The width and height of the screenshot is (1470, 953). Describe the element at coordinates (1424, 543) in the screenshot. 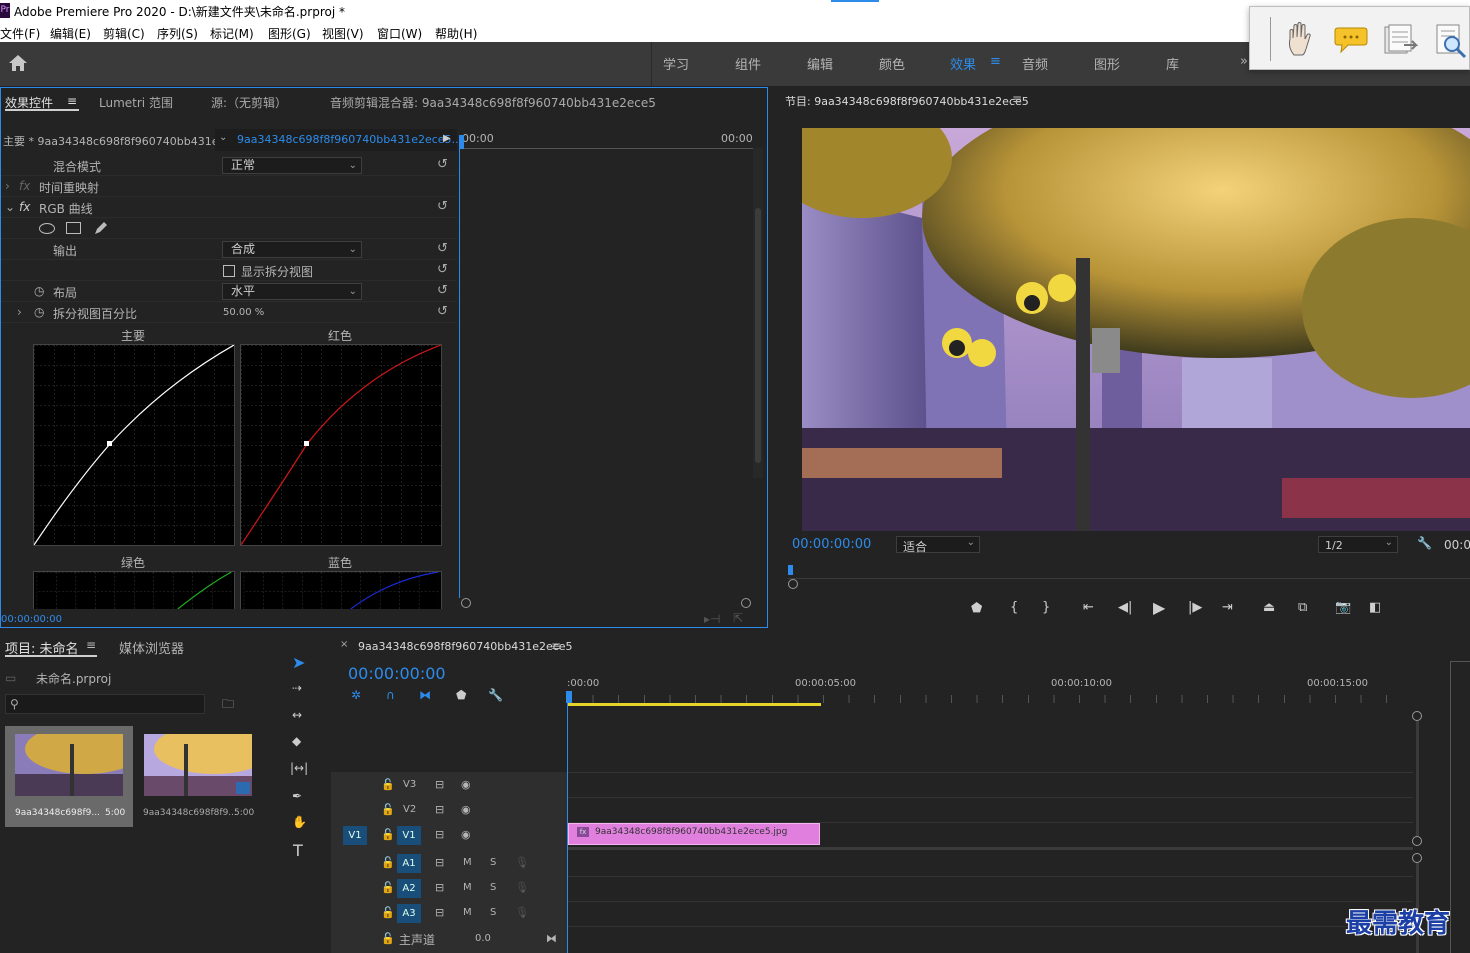

I see `wrench-icon: 🔧` at that location.